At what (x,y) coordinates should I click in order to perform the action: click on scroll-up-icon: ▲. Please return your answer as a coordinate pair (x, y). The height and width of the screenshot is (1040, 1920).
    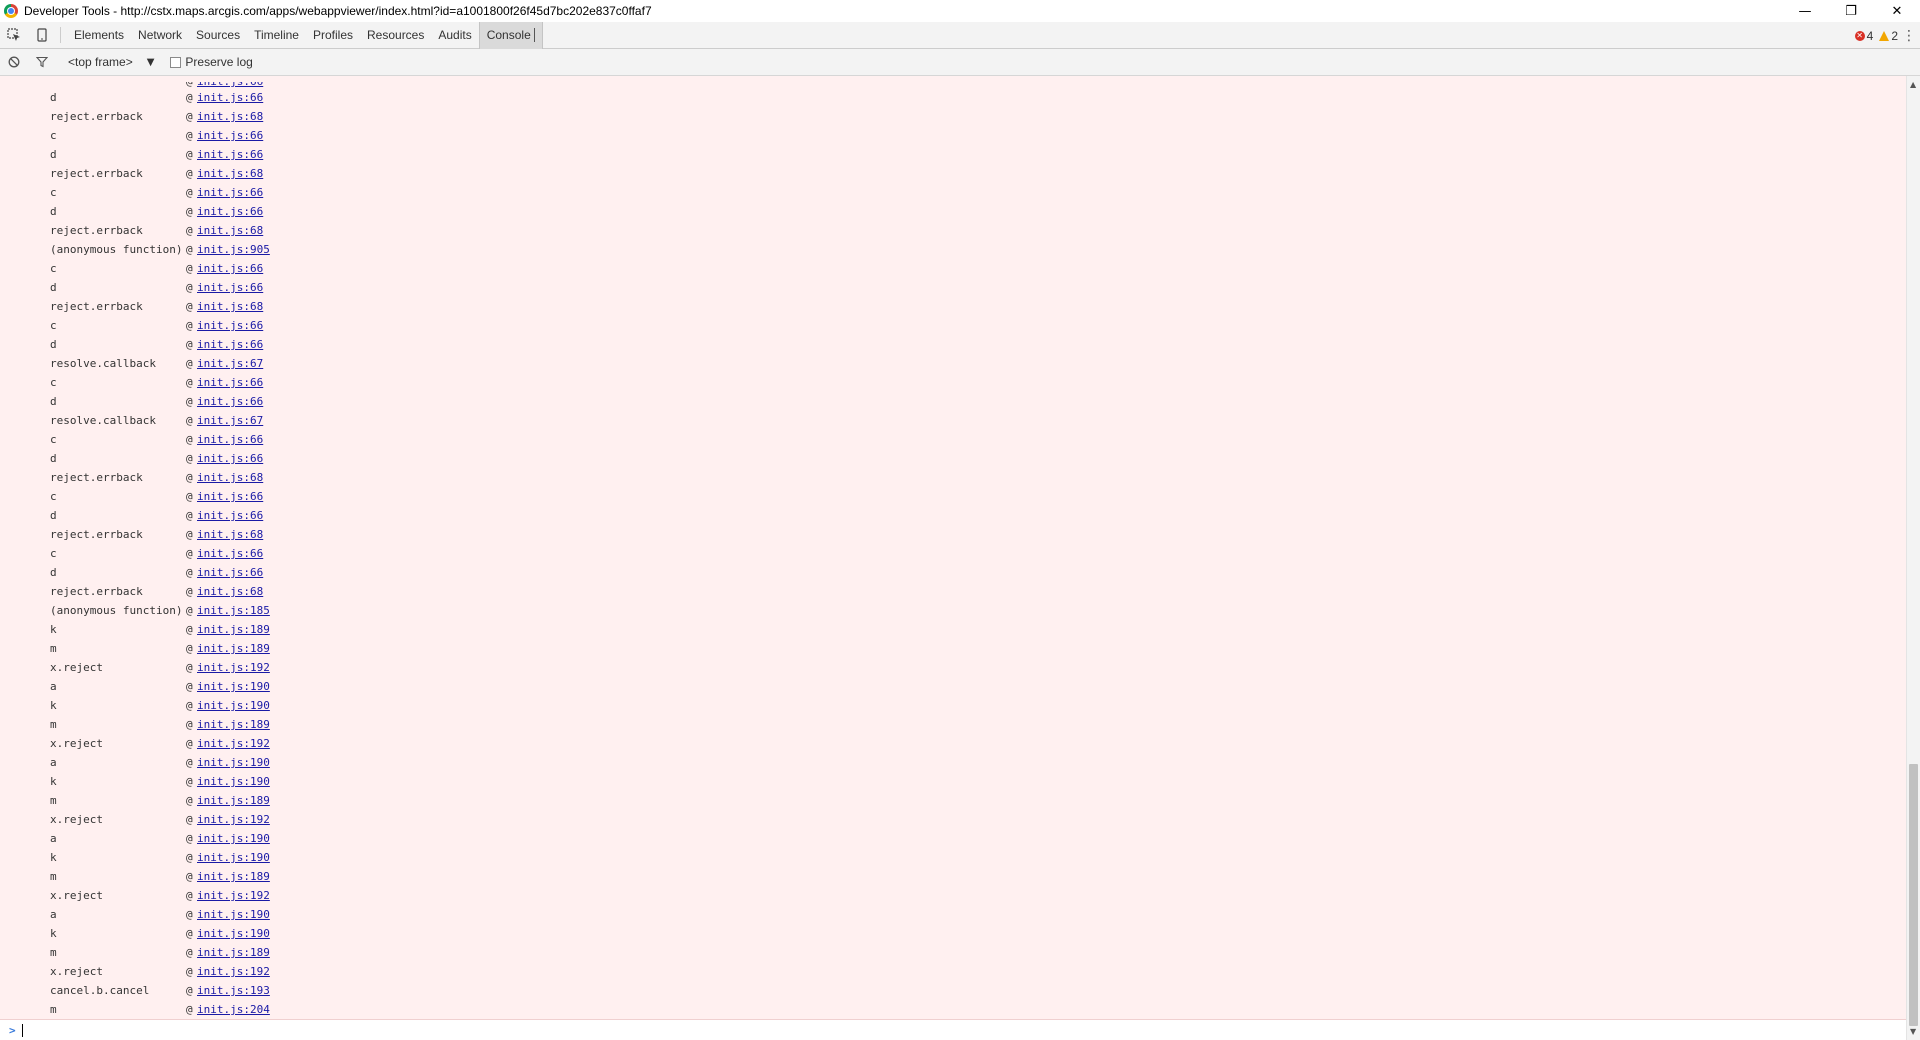
    Looking at the image, I should click on (1913, 84).